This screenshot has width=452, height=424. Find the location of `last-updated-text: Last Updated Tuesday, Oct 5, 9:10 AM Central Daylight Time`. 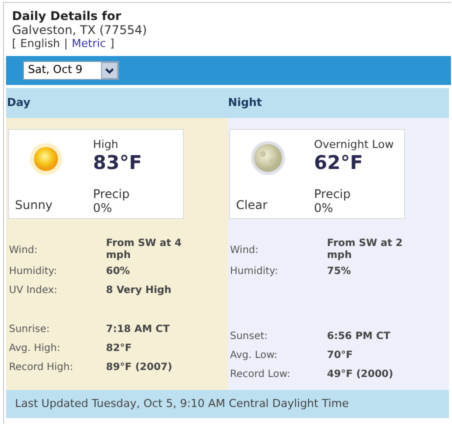

last-updated-text: Last Updated Tuesday, Oct 5, 9:10 AM Central Daylight Time is located at coordinates (182, 404).